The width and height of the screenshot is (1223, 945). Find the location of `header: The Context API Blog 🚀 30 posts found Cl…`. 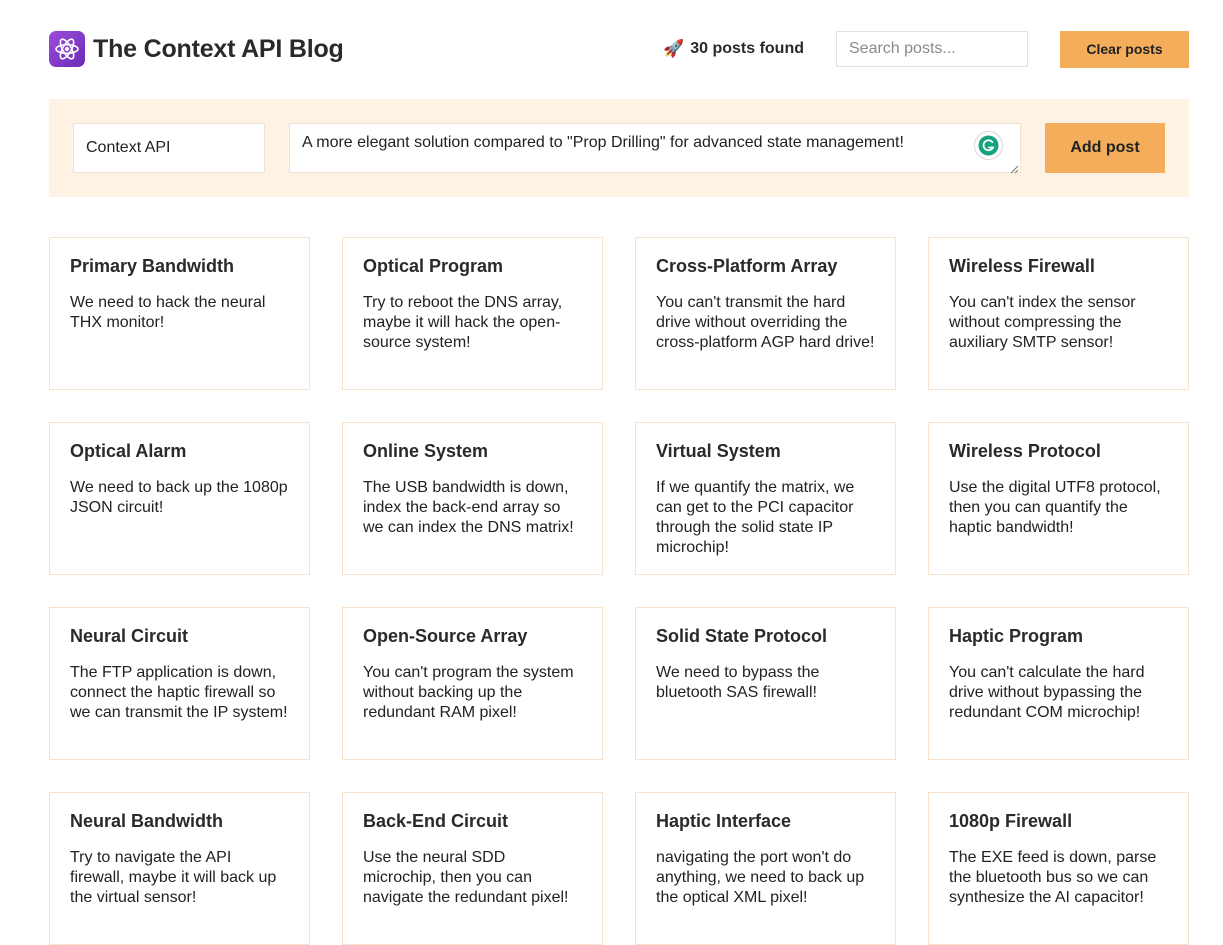

header: The Context API Blog 🚀 30 posts found Cl… is located at coordinates (619, 49).